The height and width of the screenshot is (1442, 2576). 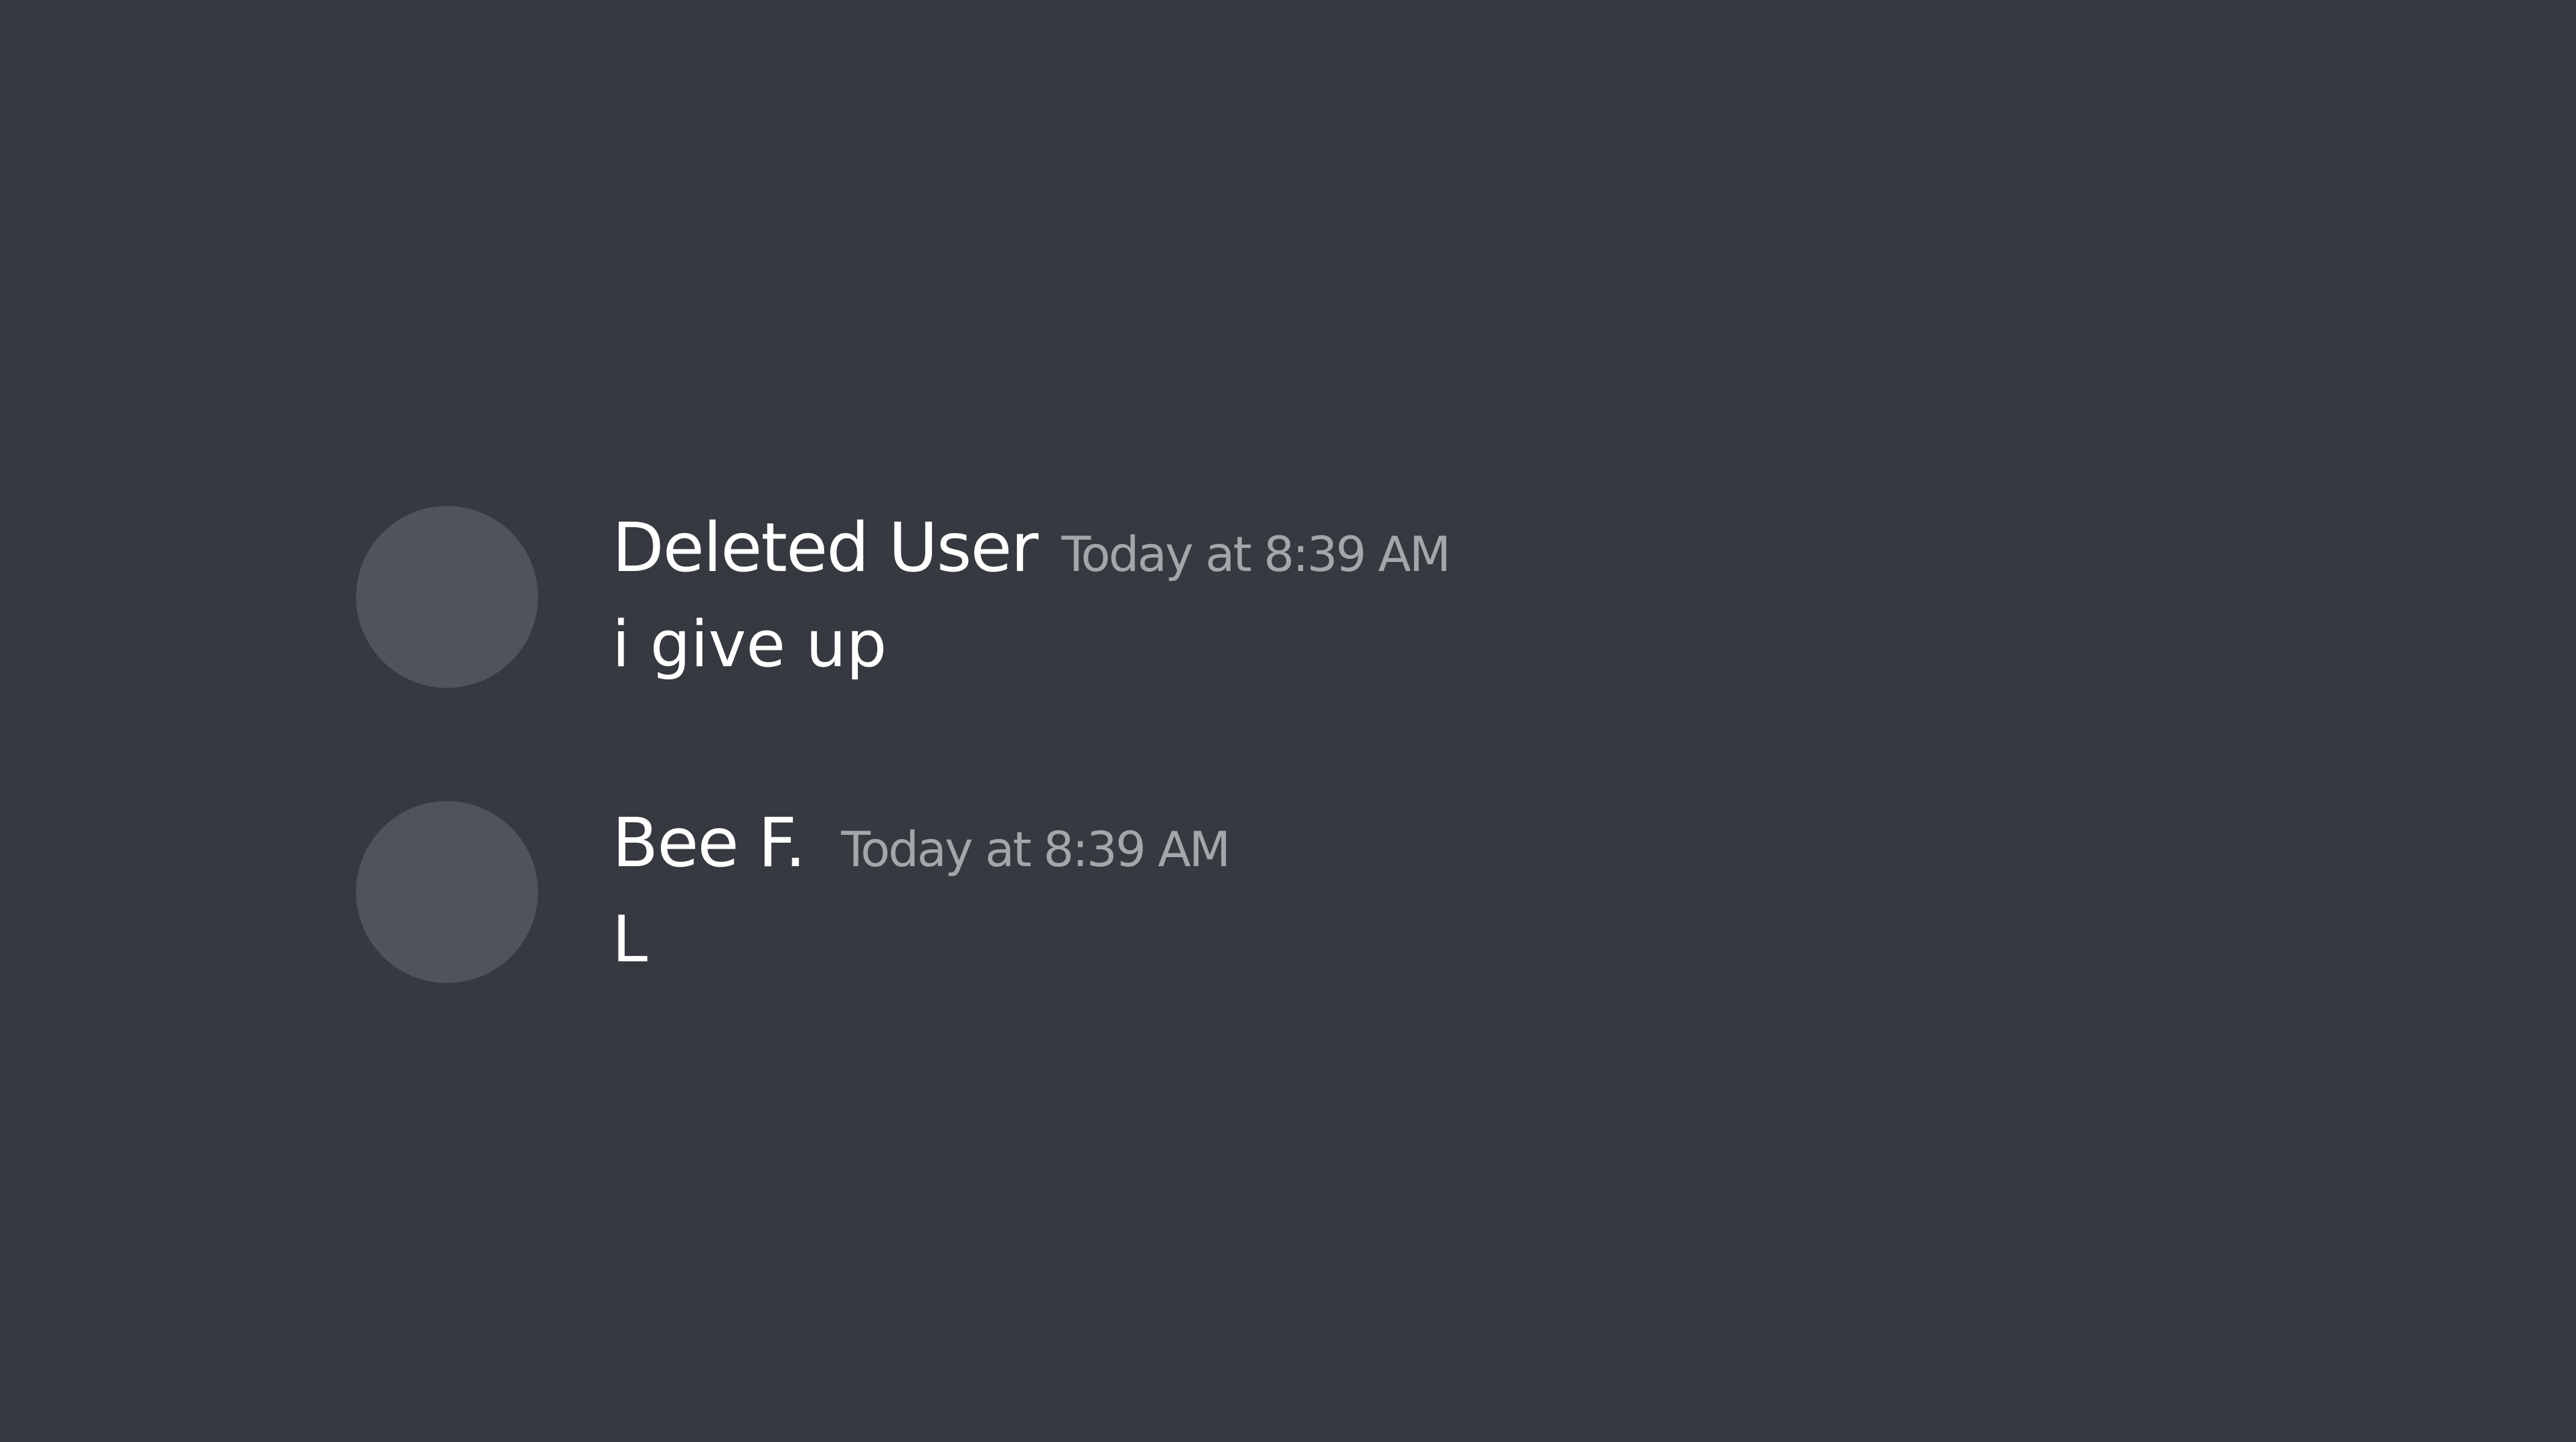 I want to click on message-header: Bee F. Today at 8:39 AM, so click(x=922, y=843).